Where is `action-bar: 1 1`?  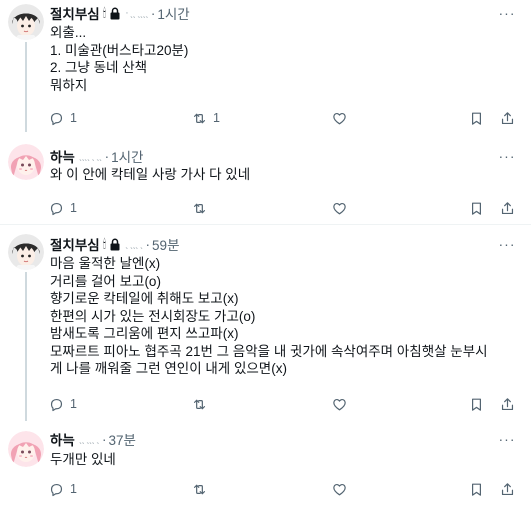 action-bar: 1 1 is located at coordinates (283, 118).